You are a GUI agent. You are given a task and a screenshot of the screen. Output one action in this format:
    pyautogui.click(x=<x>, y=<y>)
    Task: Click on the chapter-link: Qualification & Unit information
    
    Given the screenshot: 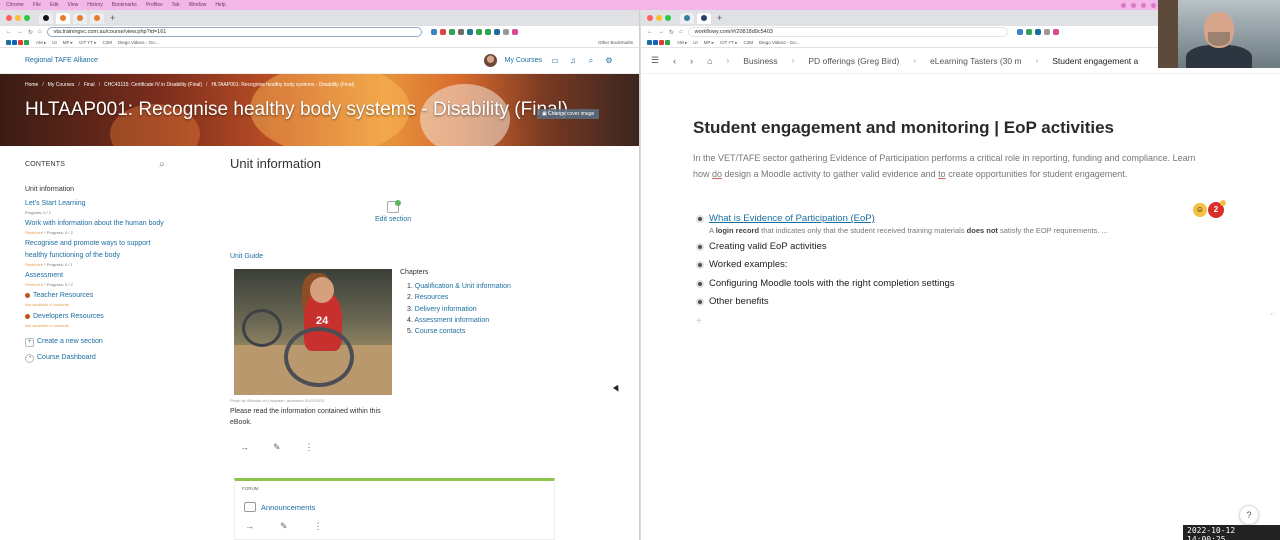 What is the action you would take?
    pyautogui.click(x=463, y=286)
    